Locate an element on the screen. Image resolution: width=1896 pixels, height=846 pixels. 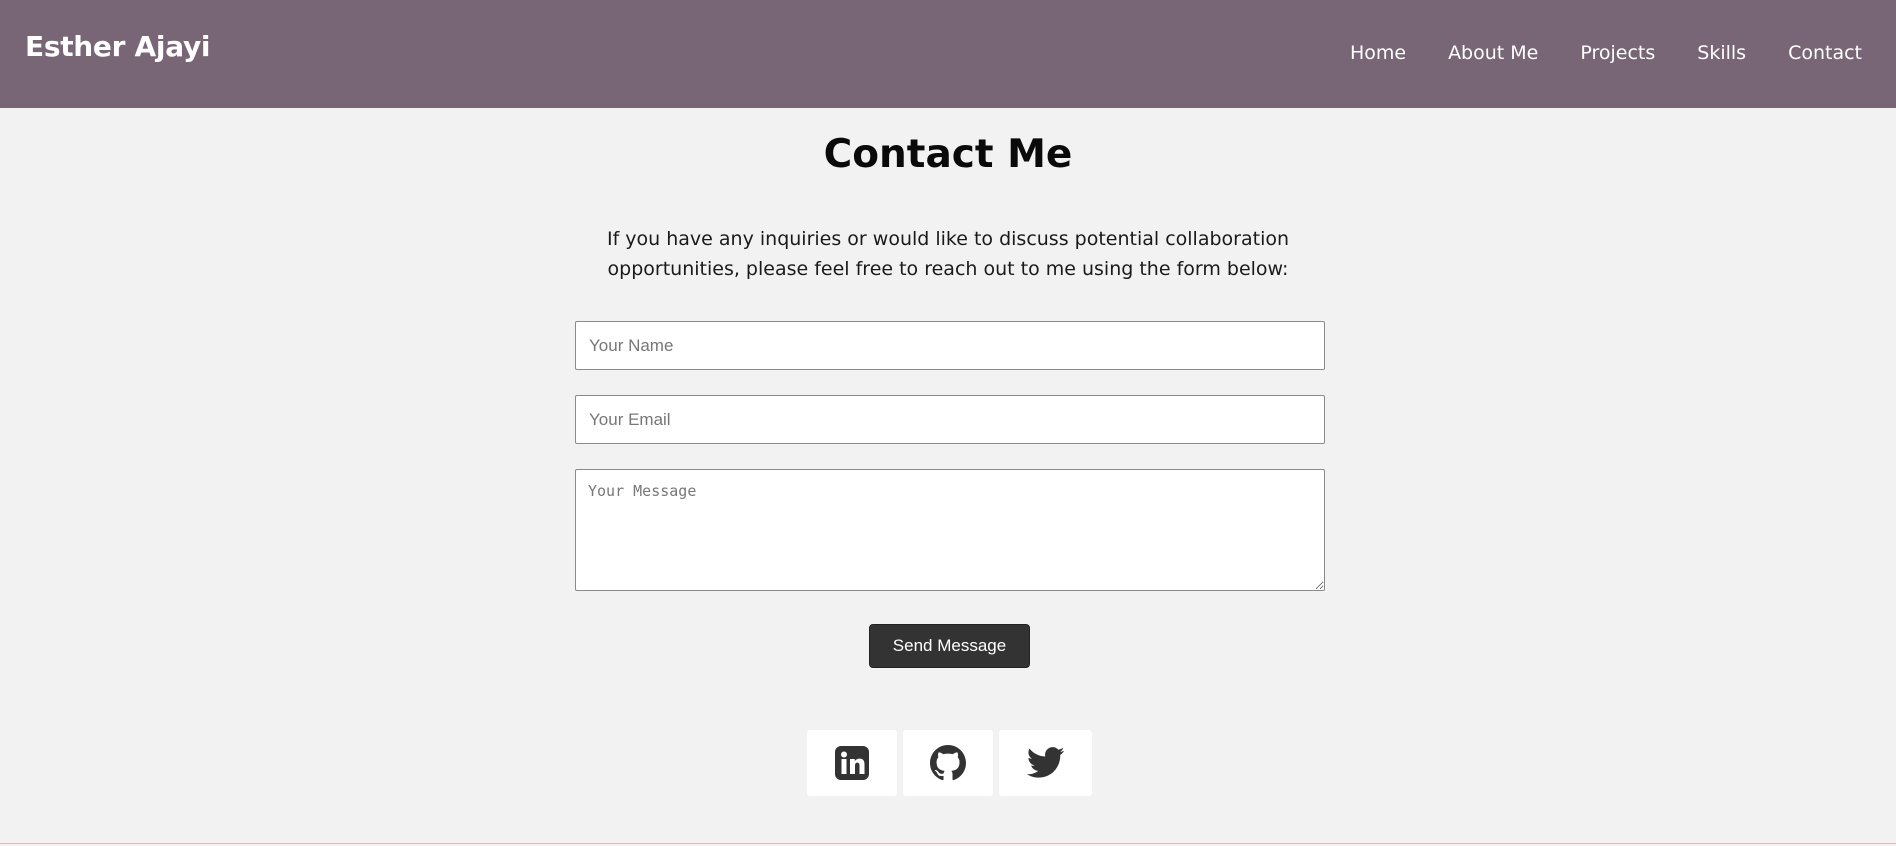
main-nav: Home About Me Projects Skills Contact is located at coordinates (1585, 53).